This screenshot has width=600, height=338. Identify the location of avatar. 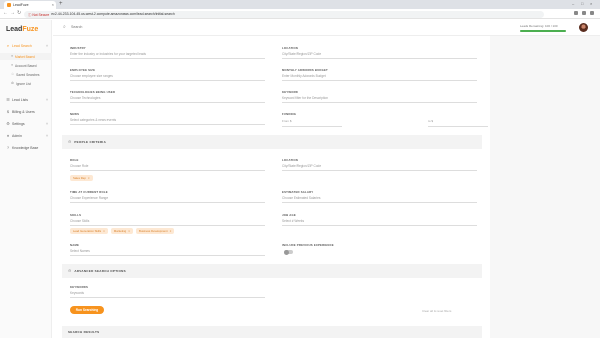
(583, 27).